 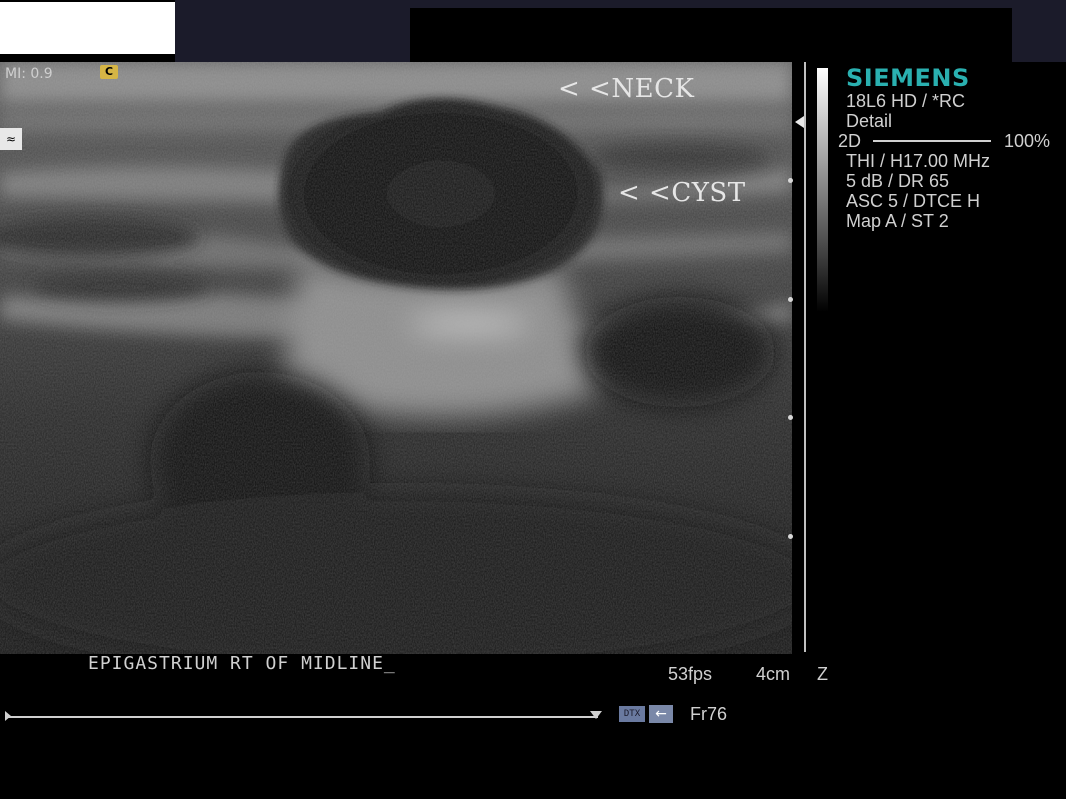 What do you see at coordinates (626, 89) in the screenshot?
I see `annotation-neck: < <NECK` at bounding box center [626, 89].